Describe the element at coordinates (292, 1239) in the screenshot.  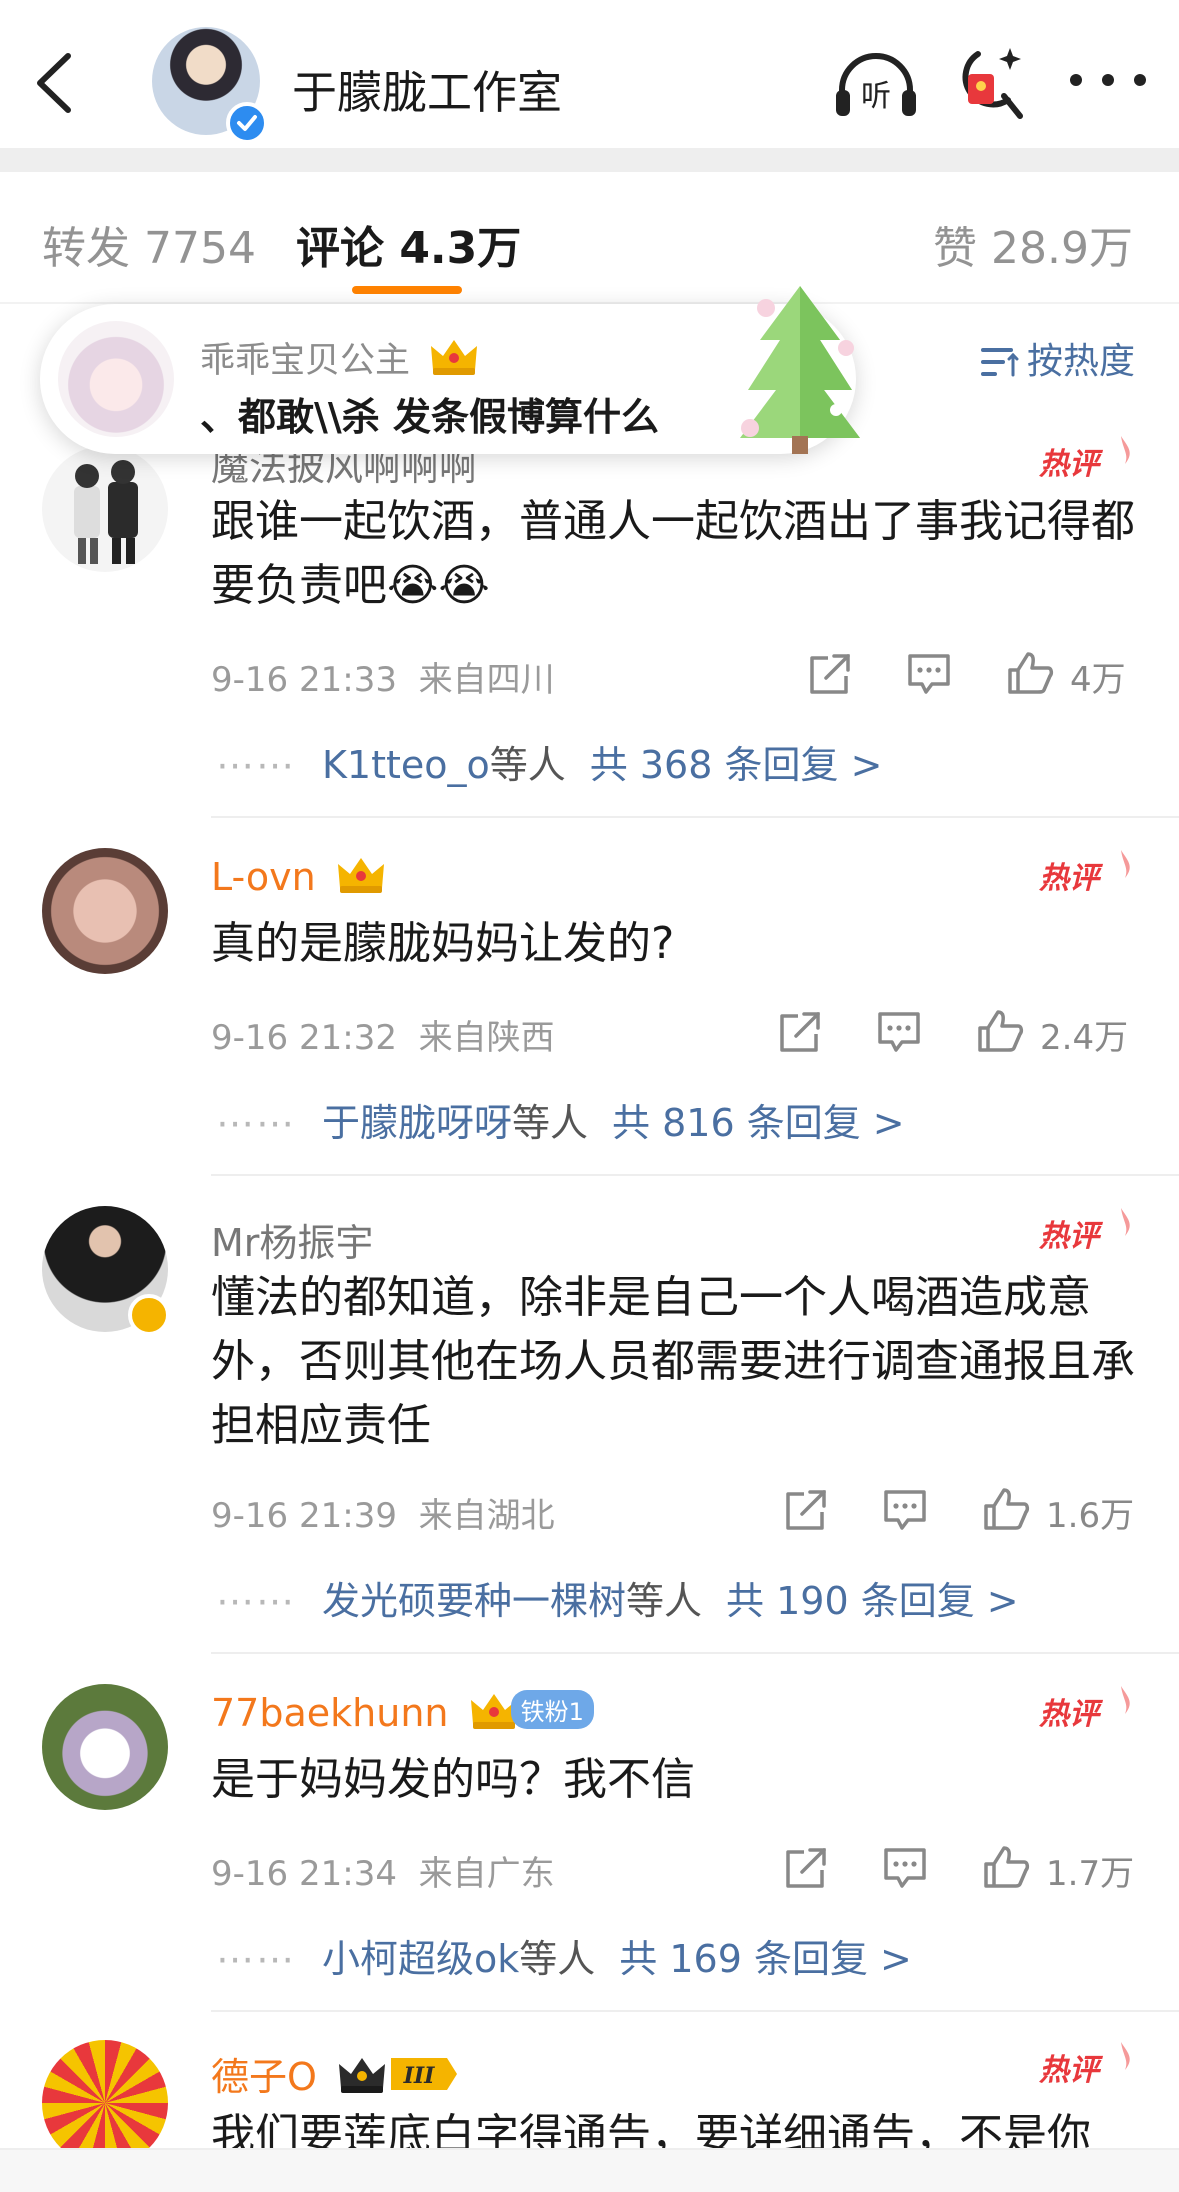
I see `commenter-name: Mr杨振宇` at that location.